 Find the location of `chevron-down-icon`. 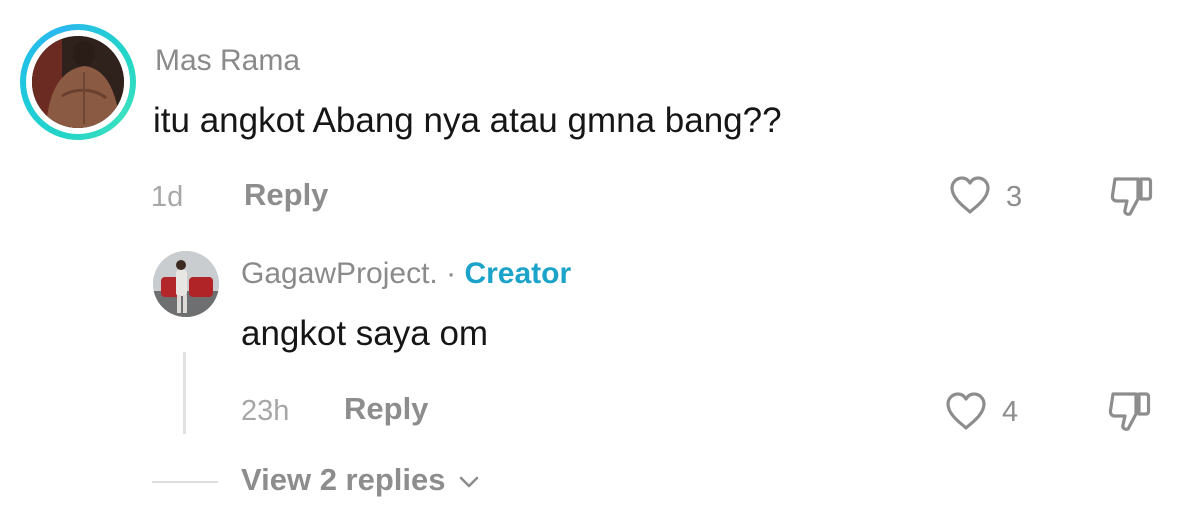

chevron-down-icon is located at coordinates (469, 482).